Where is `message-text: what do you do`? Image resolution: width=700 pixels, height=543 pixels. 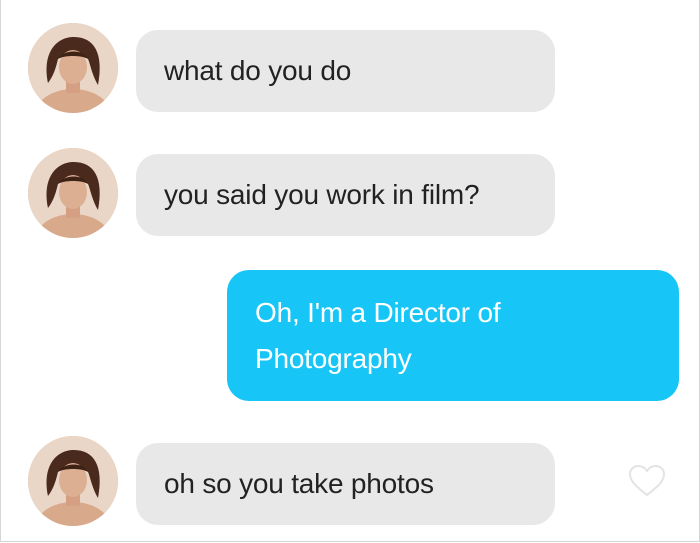 message-text: what do you do is located at coordinates (258, 70).